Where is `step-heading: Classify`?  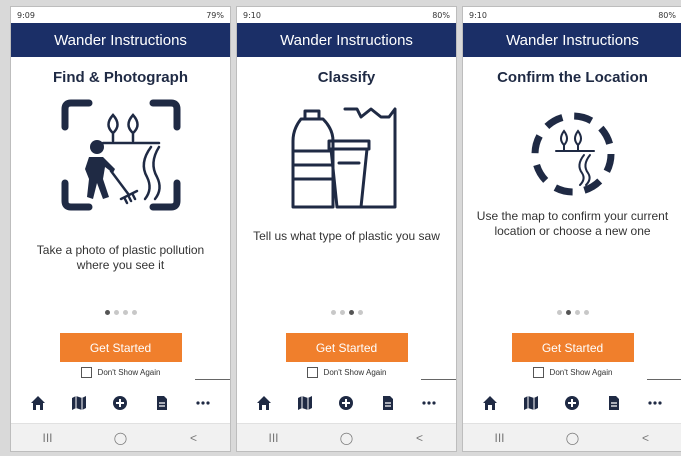 step-heading: Classify is located at coordinates (346, 77).